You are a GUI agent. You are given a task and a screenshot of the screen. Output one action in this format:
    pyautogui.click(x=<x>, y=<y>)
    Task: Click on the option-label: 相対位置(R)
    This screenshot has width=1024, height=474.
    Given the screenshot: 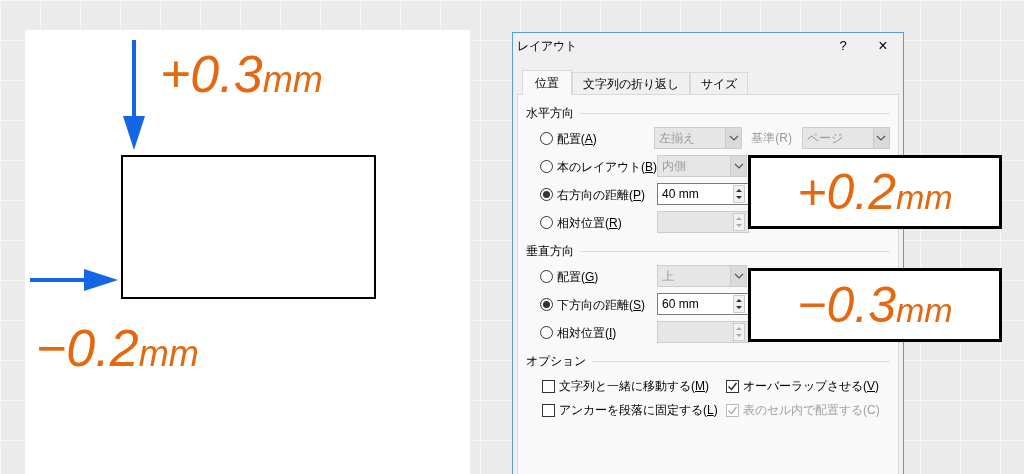 What is the action you would take?
    pyautogui.click(x=589, y=223)
    